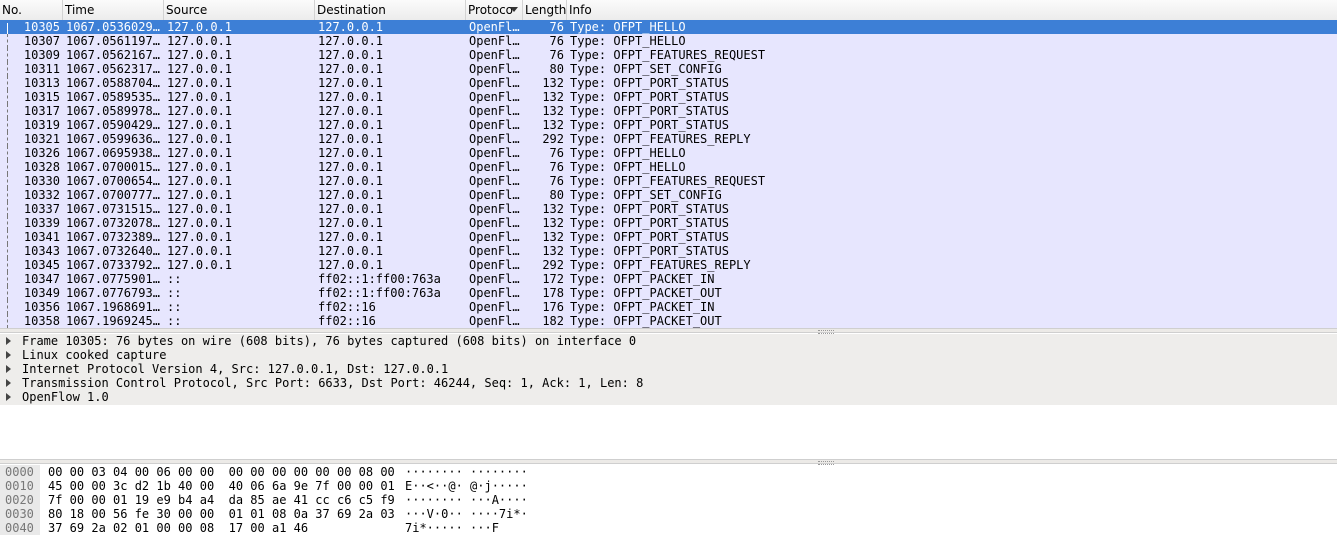 The height and width of the screenshot is (535, 1337). I want to click on column-header-protocol-label: Protoco, so click(491, 10).